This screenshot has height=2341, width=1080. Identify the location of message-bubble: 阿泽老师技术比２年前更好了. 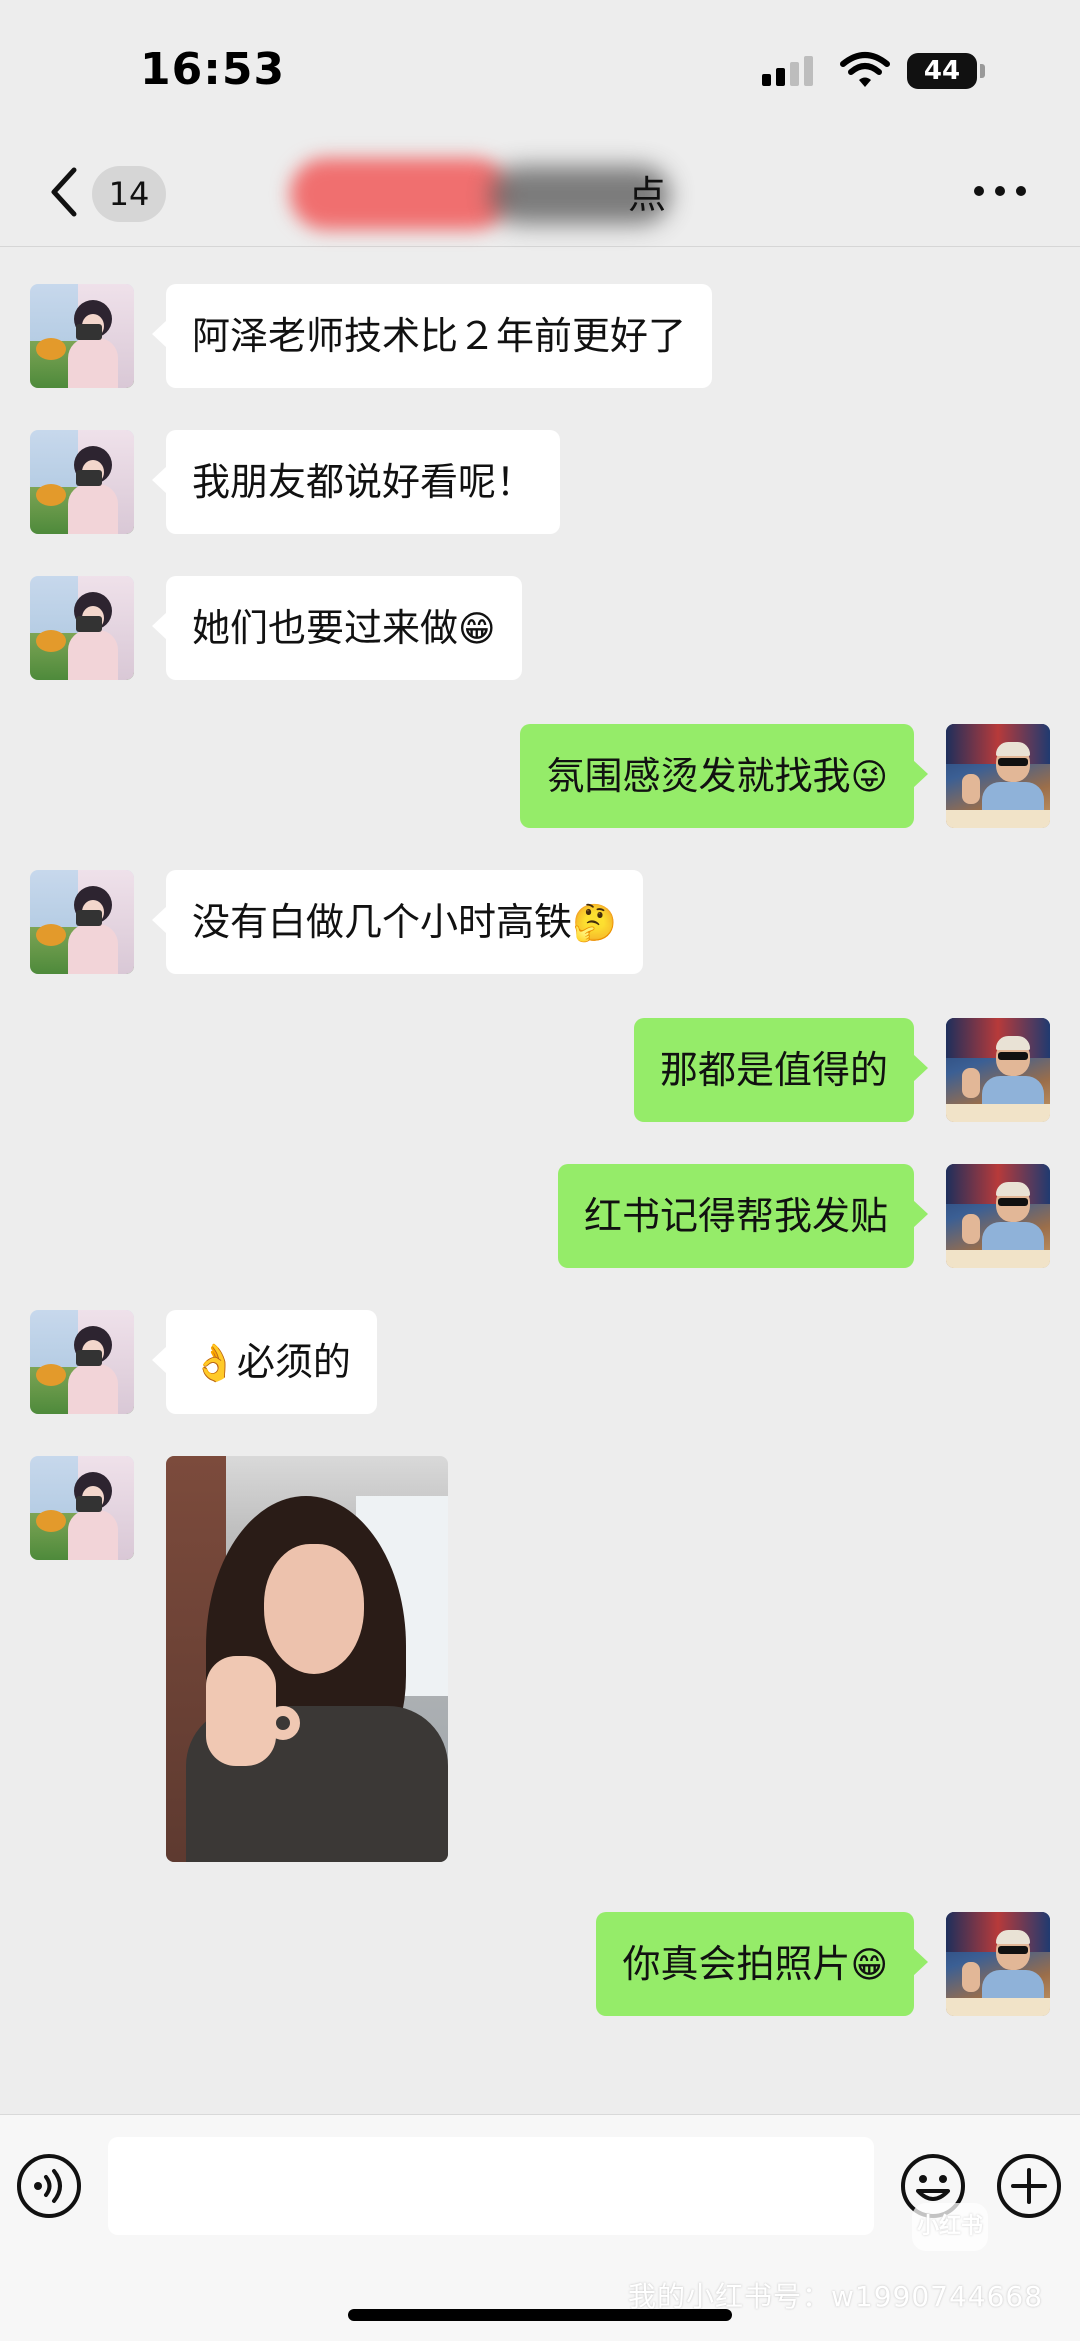
(432, 336).